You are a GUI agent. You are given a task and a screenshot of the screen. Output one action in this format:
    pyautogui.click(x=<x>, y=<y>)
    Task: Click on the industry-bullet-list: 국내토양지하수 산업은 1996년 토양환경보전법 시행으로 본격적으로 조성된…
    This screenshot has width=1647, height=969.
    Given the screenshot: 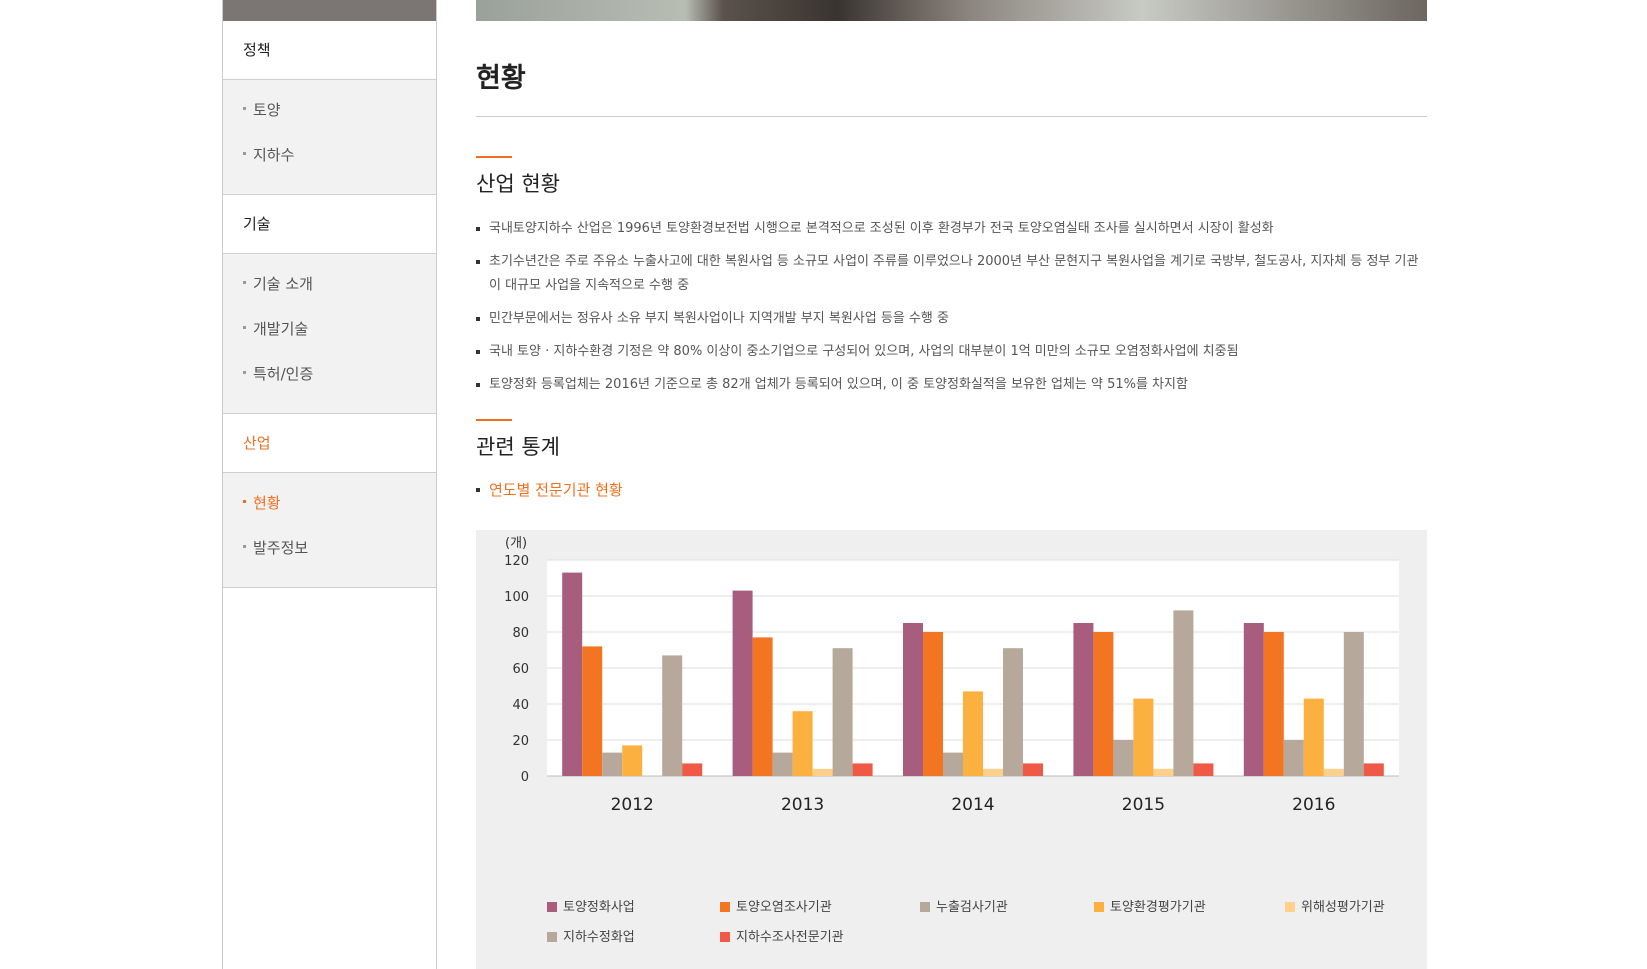 What is the action you would take?
    pyautogui.click(x=951, y=307)
    